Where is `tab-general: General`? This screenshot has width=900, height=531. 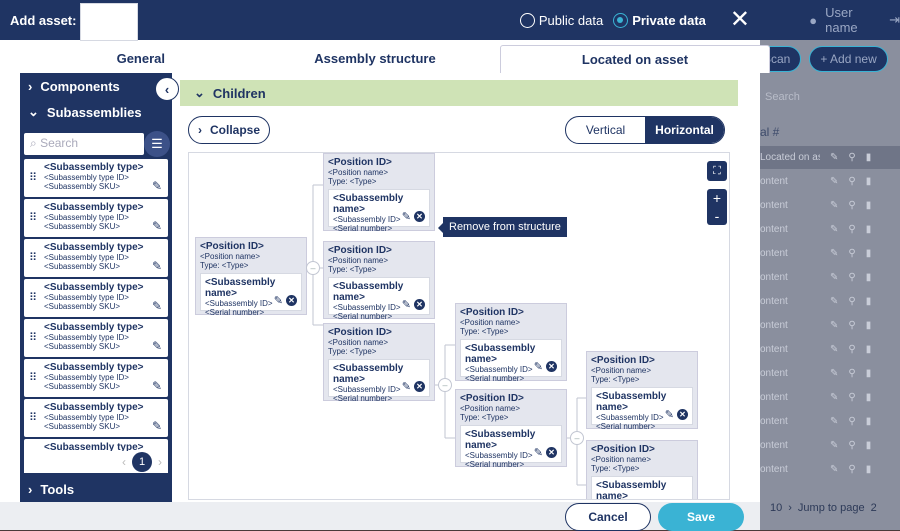
tab-general: General is located at coordinates (125, 59).